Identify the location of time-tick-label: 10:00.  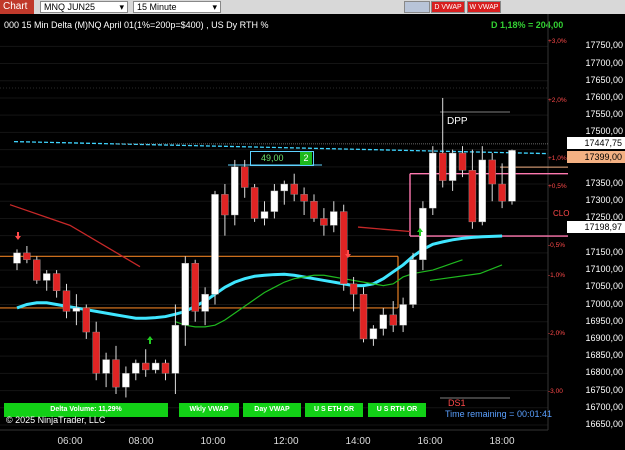
(213, 441).